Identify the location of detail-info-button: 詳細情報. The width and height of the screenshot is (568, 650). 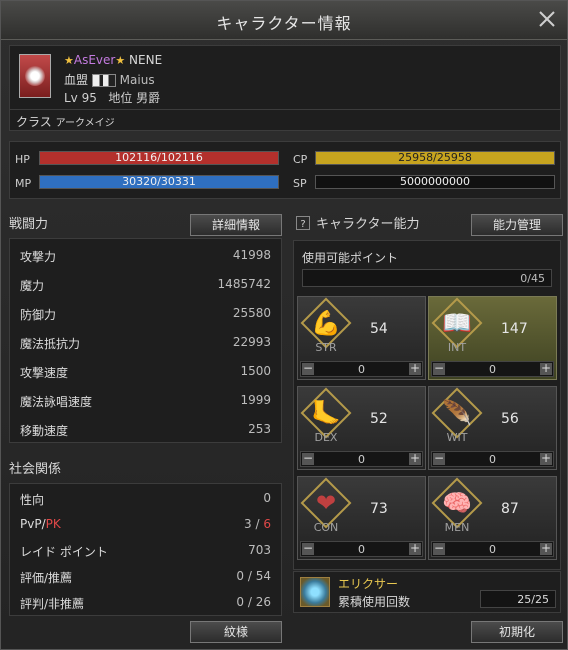
(236, 225).